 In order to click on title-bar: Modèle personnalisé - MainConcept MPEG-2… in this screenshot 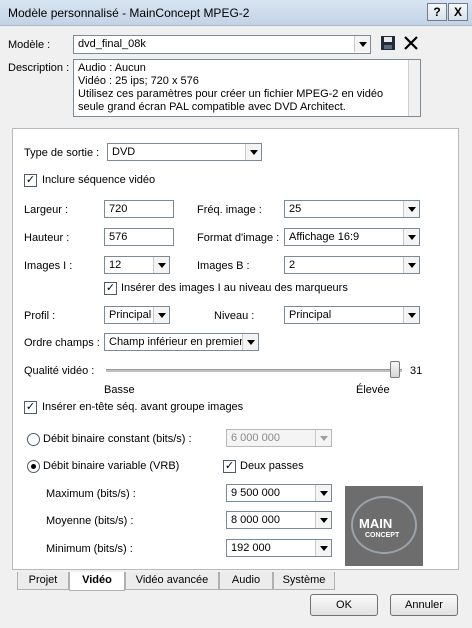, I will do `click(236, 13)`.